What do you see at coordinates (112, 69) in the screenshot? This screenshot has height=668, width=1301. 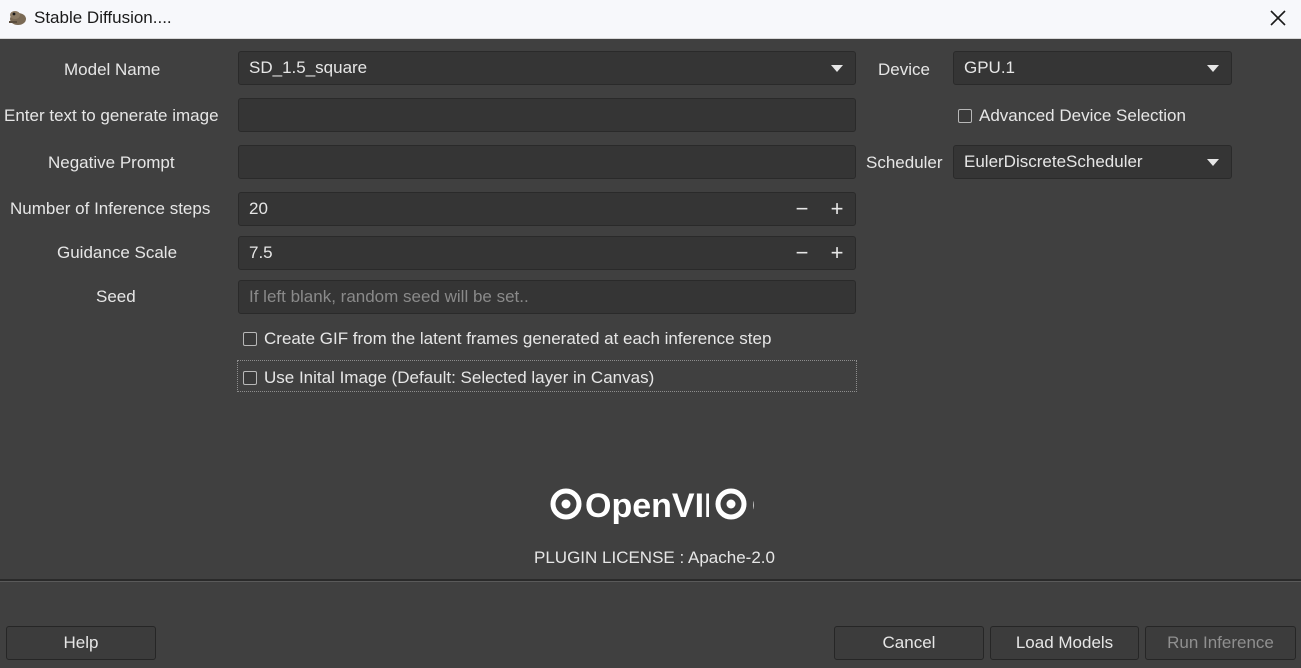 I see `model-name-label: Model Name` at bounding box center [112, 69].